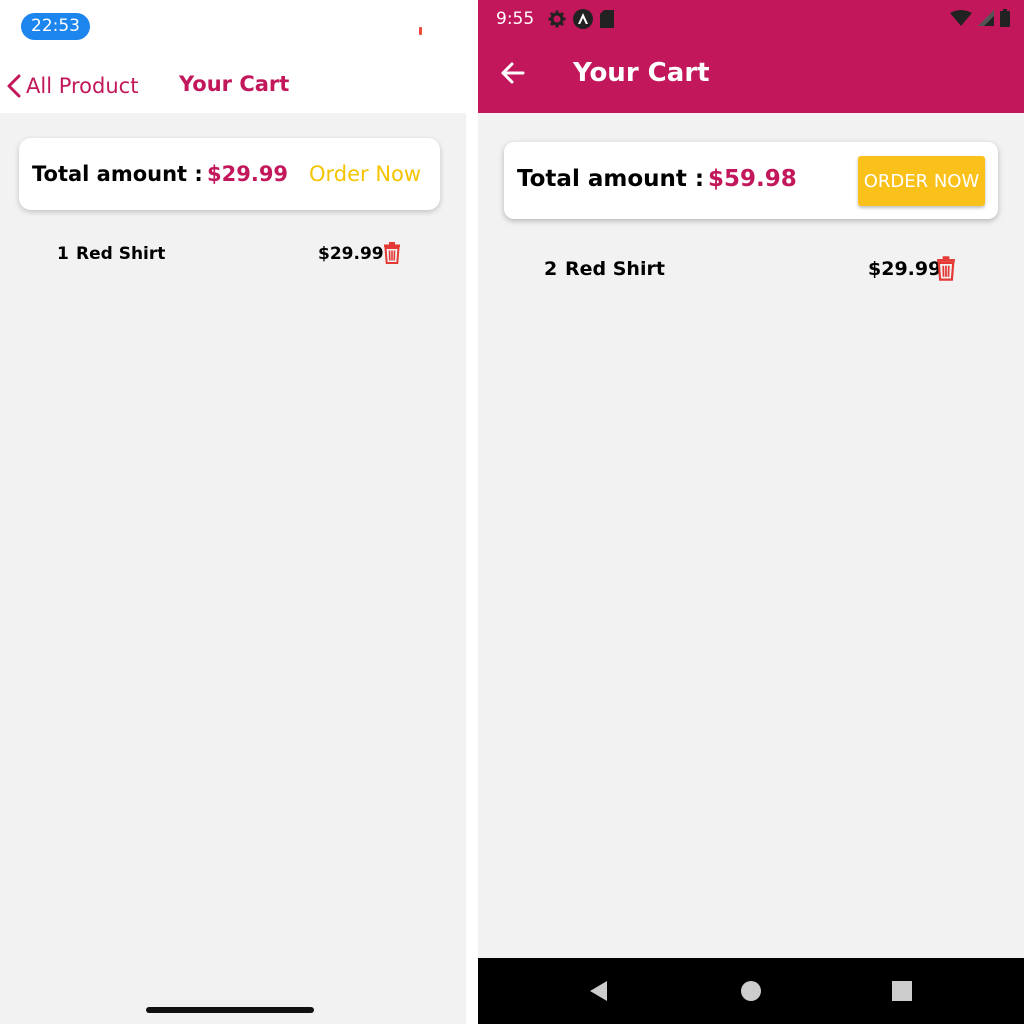 This screenshot has width=1024, height=1024. I want to click on triangle-back-icon, so click(599, 991).